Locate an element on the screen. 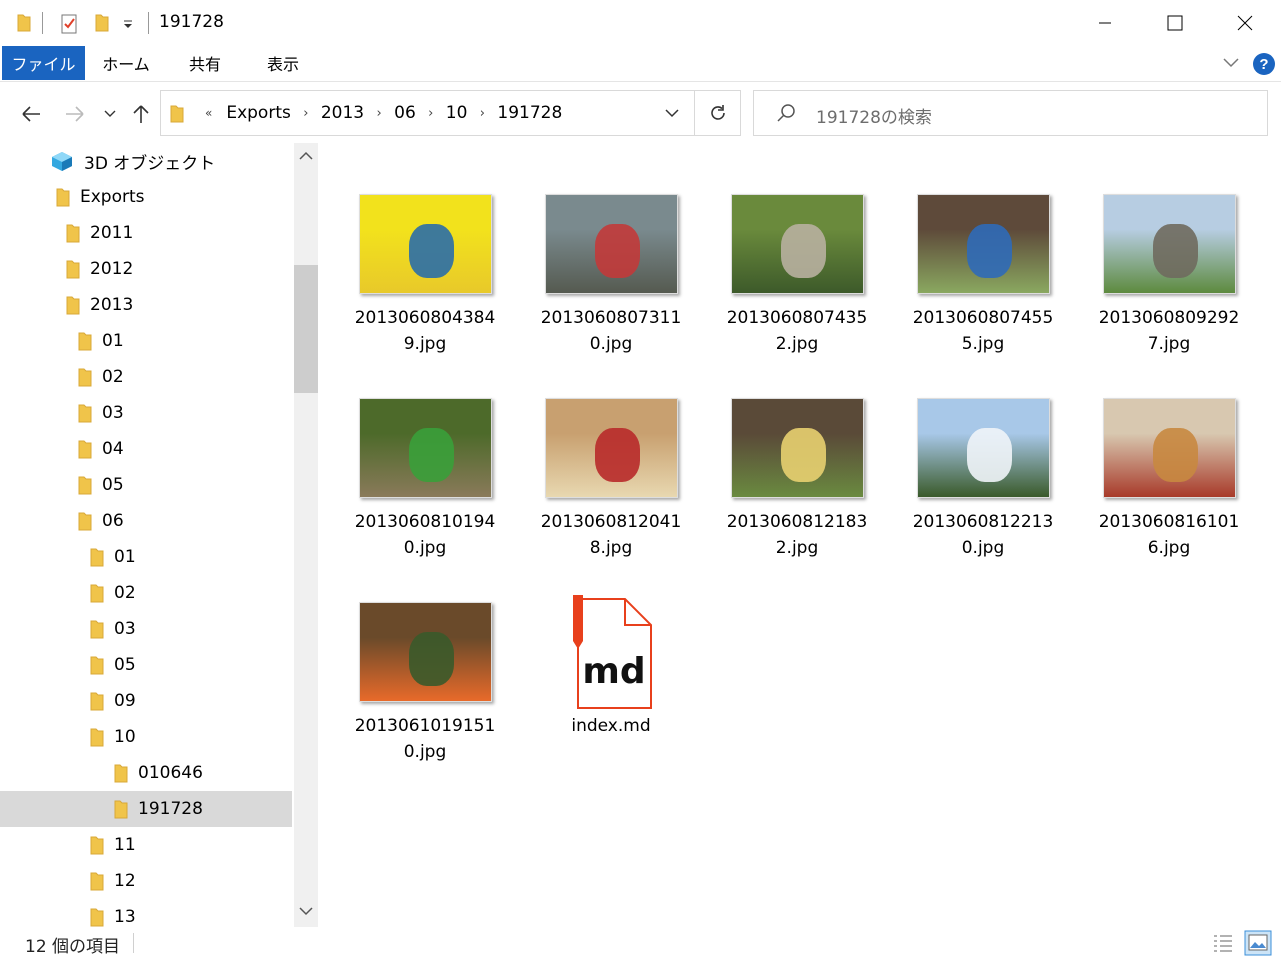 Image resolution: width=1281 pixels, height=960 pixels. tree-item: 11 is located at coordinates (146, 845).